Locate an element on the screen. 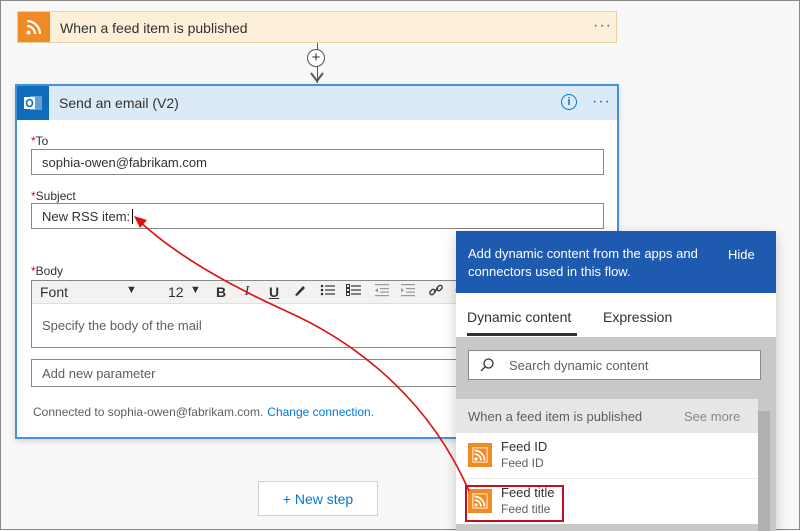 Image resolution: width=800 pixels, height=531 pixels. subject-field: New RSS item: is located at coordinates (317, 216).